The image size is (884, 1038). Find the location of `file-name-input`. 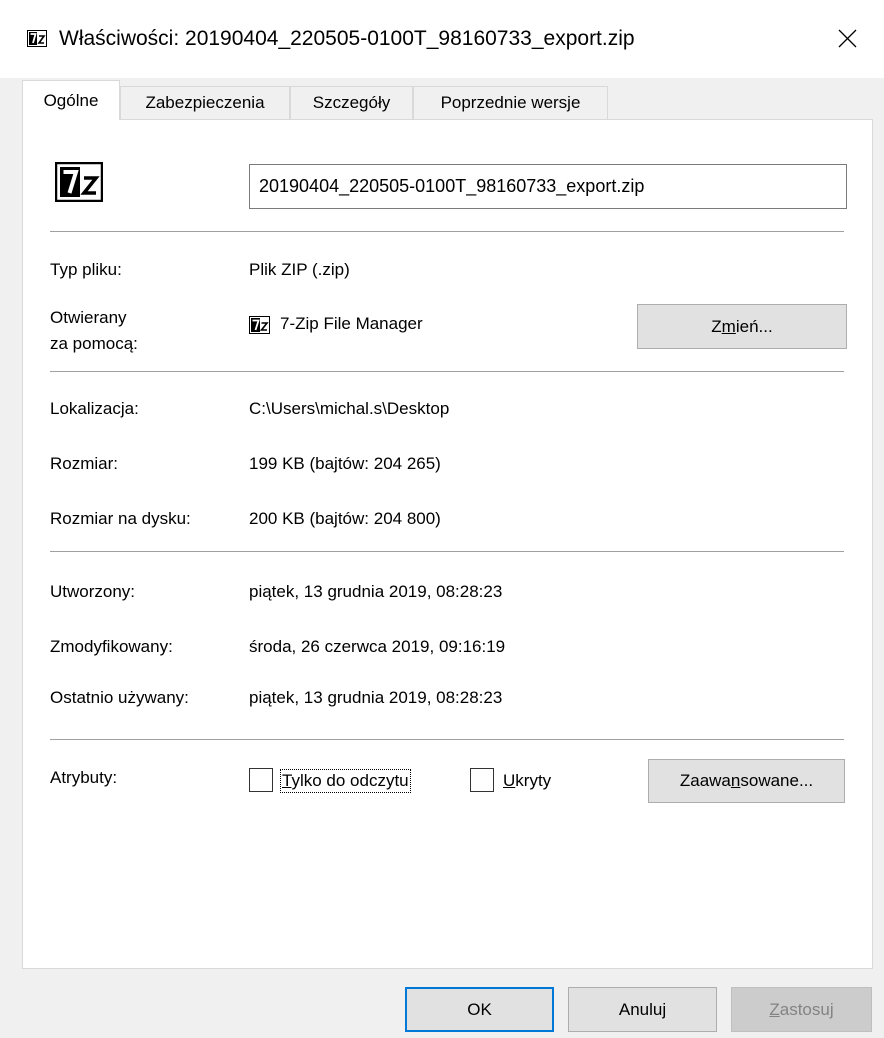

file-name-input is located at coordinates (548, 186).